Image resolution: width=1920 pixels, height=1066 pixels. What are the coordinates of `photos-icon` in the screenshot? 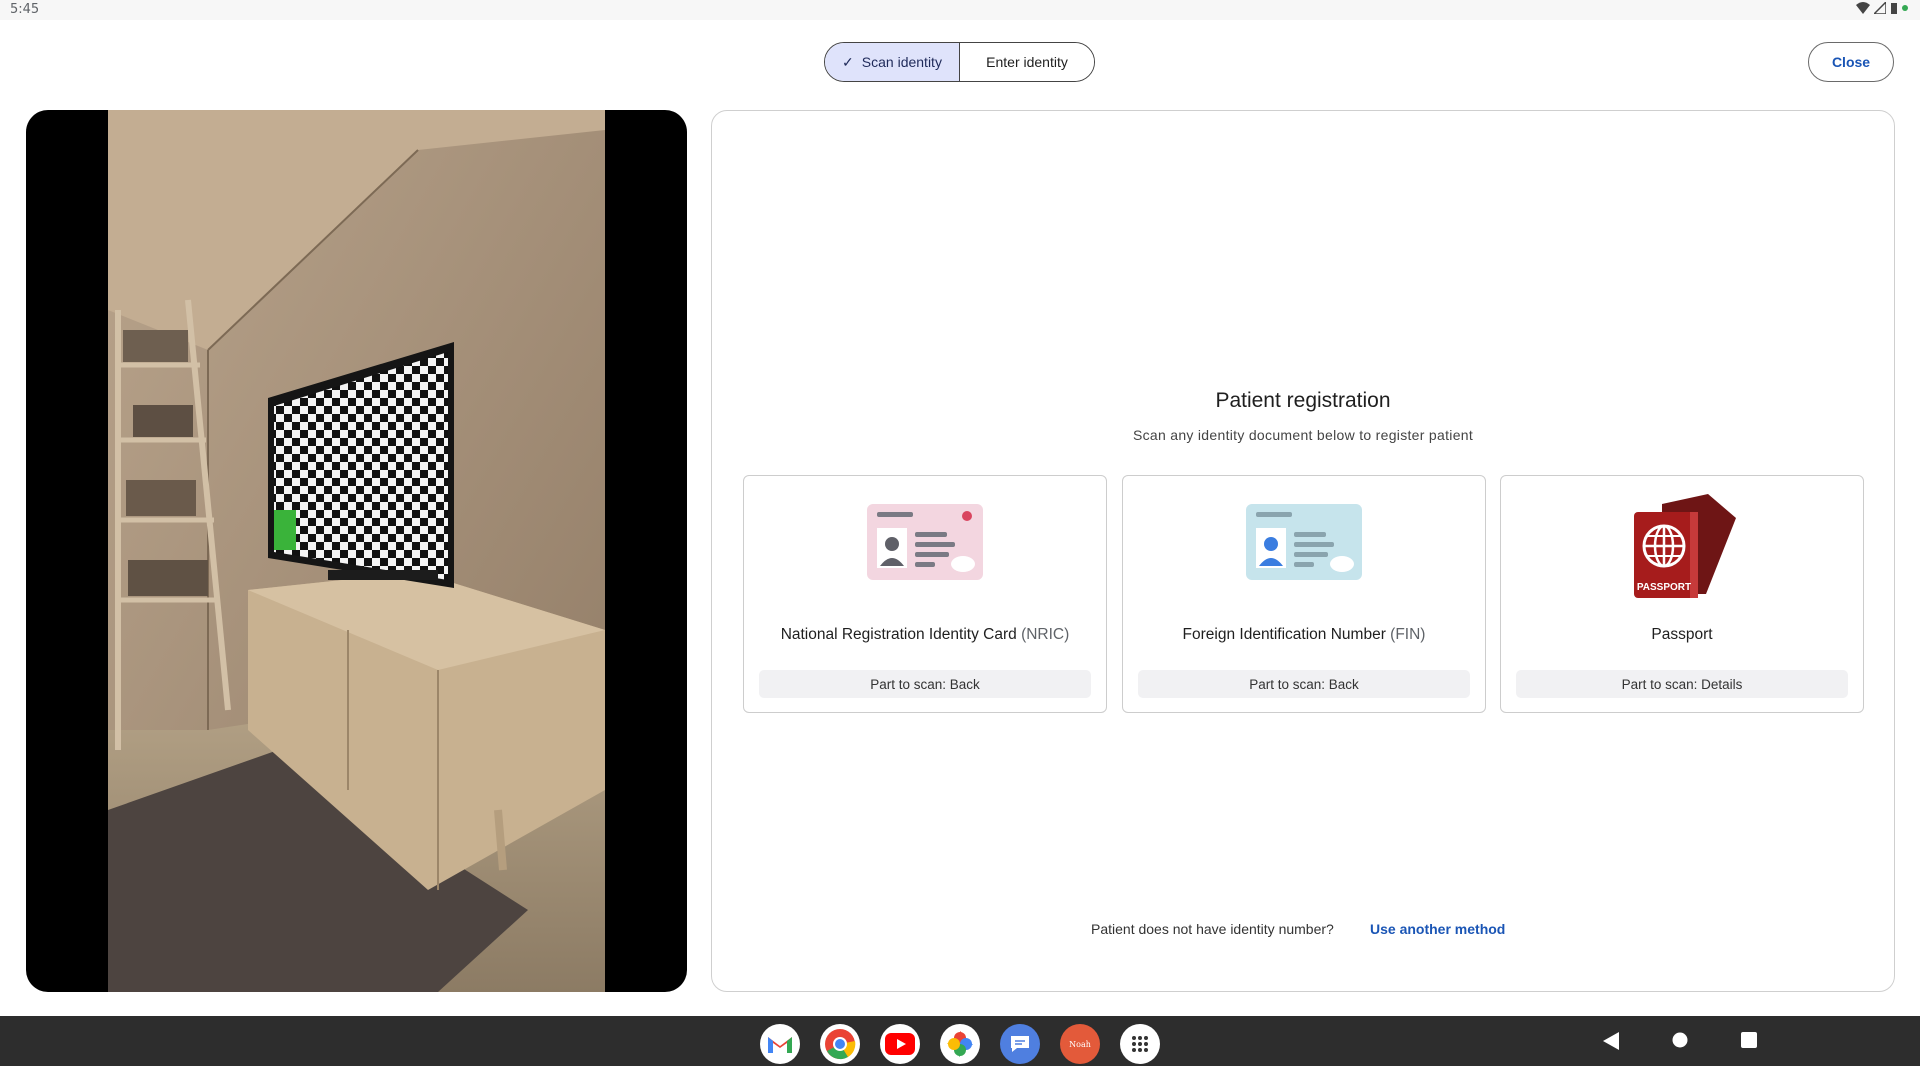 It's located at (960, 1044).